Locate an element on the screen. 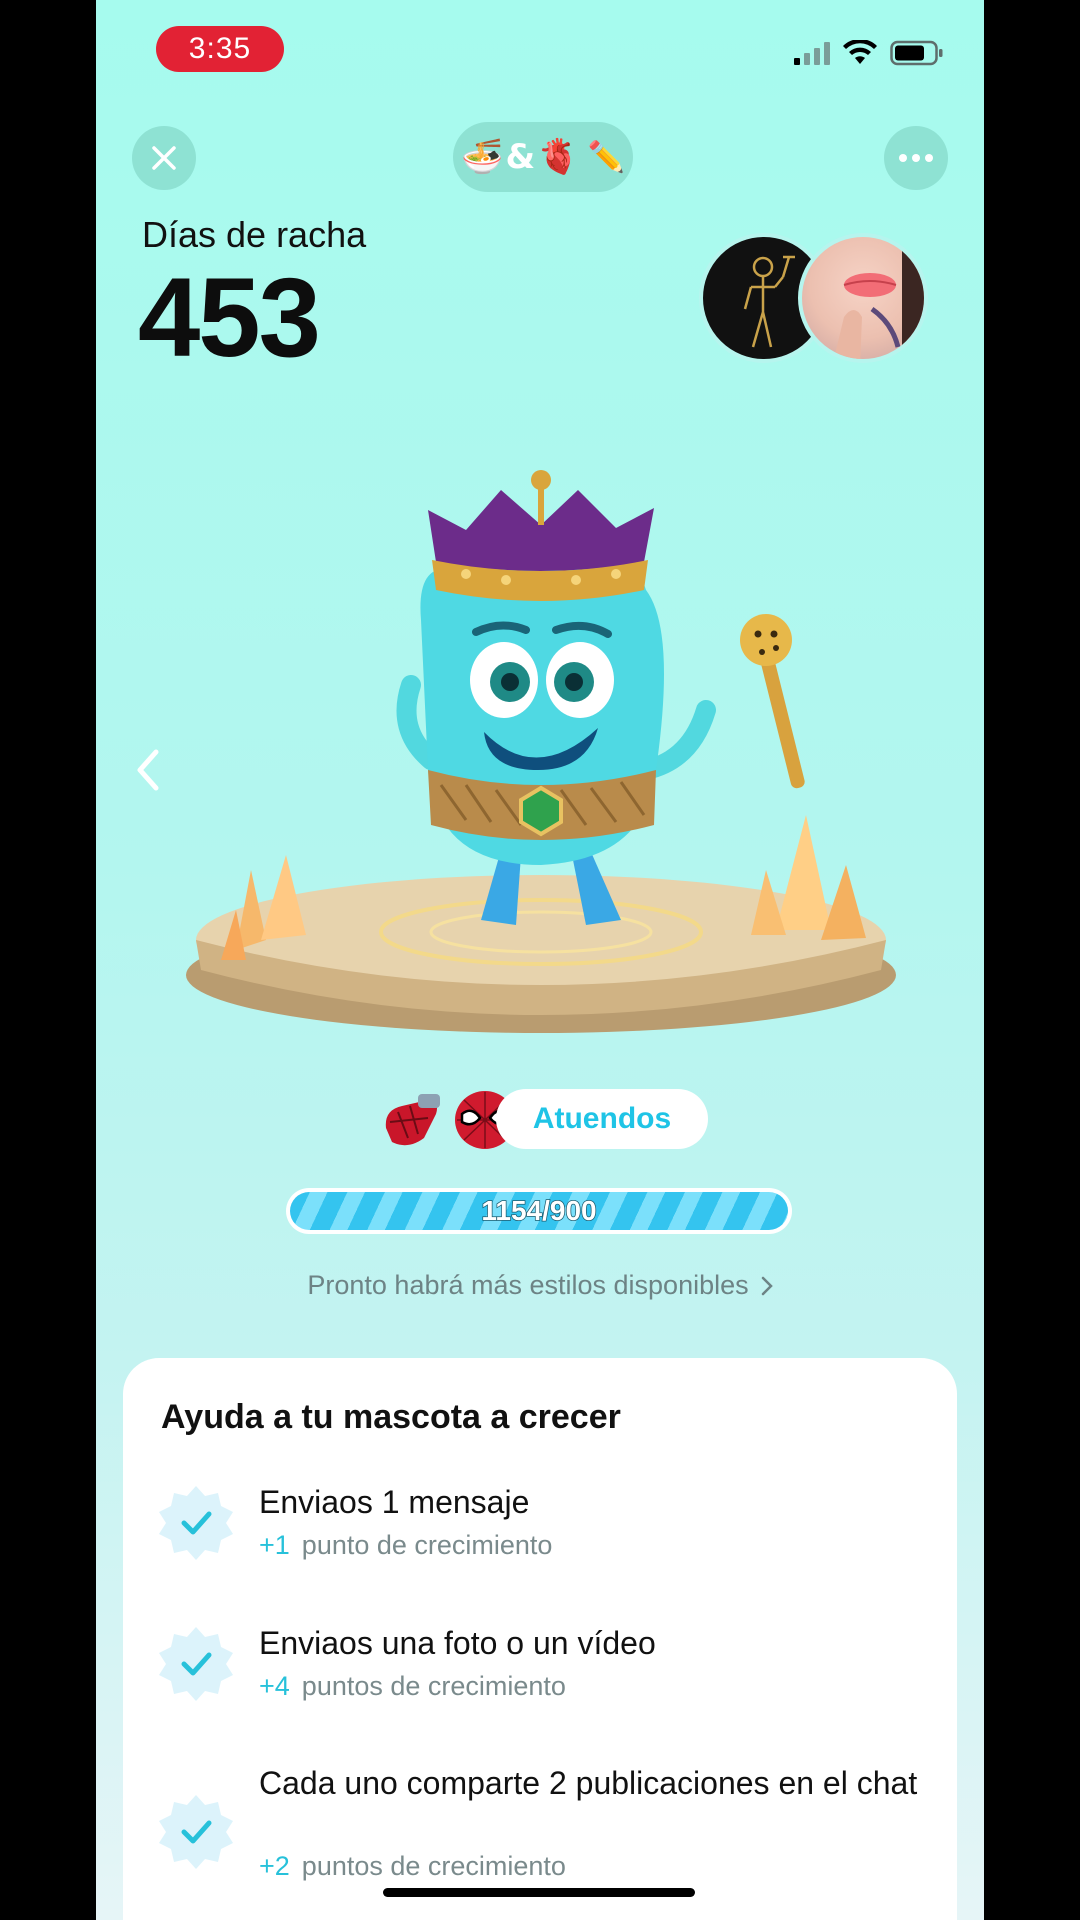  task-points: +2 puntos de crecimiento is located at coordinates (412, 1866).